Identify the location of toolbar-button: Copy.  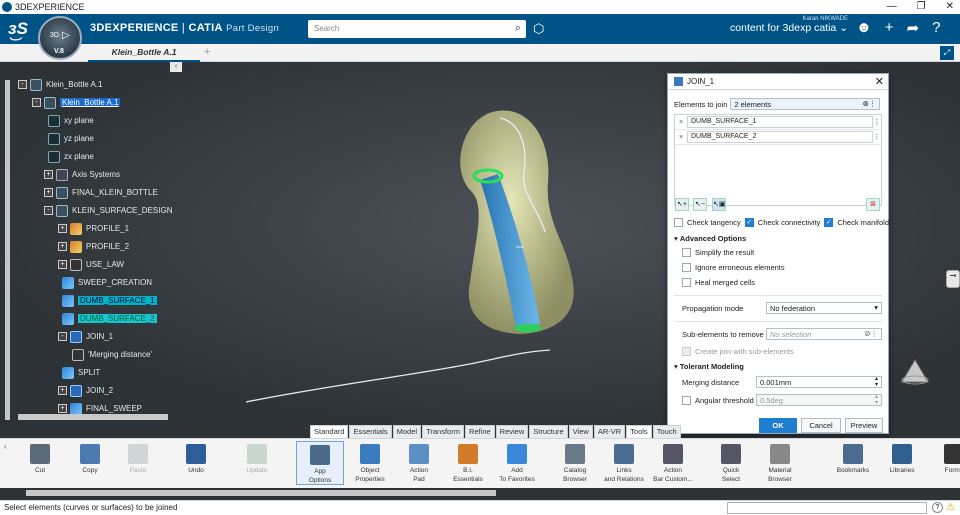
(90, 463).